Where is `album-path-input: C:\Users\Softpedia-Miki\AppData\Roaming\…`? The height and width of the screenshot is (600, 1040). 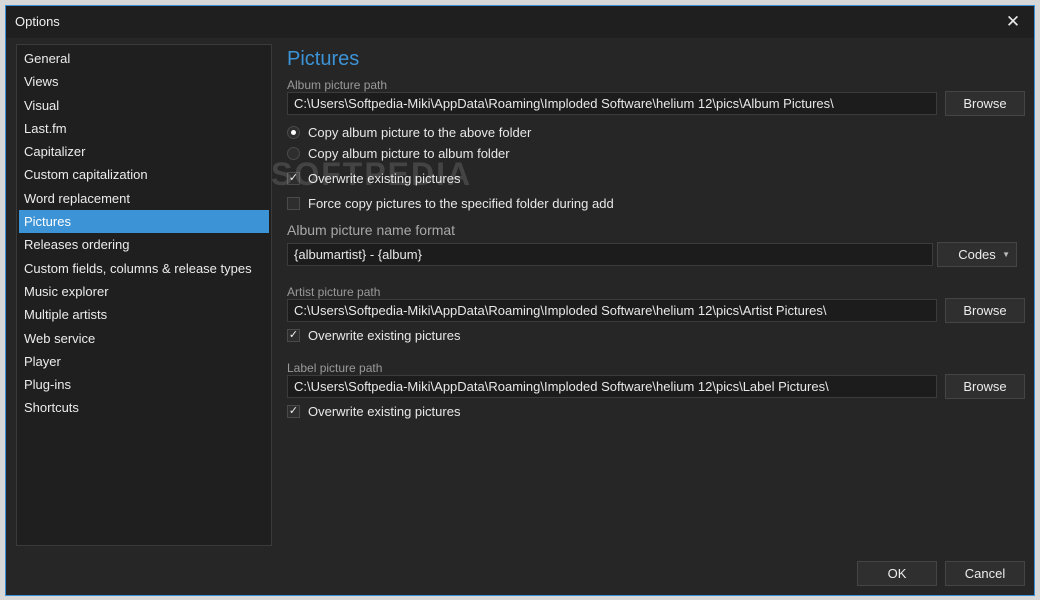 album-path-input: C:\Users\Softpedia-Miki\AppData\Roaming\… is located at coordinates (612, 103).